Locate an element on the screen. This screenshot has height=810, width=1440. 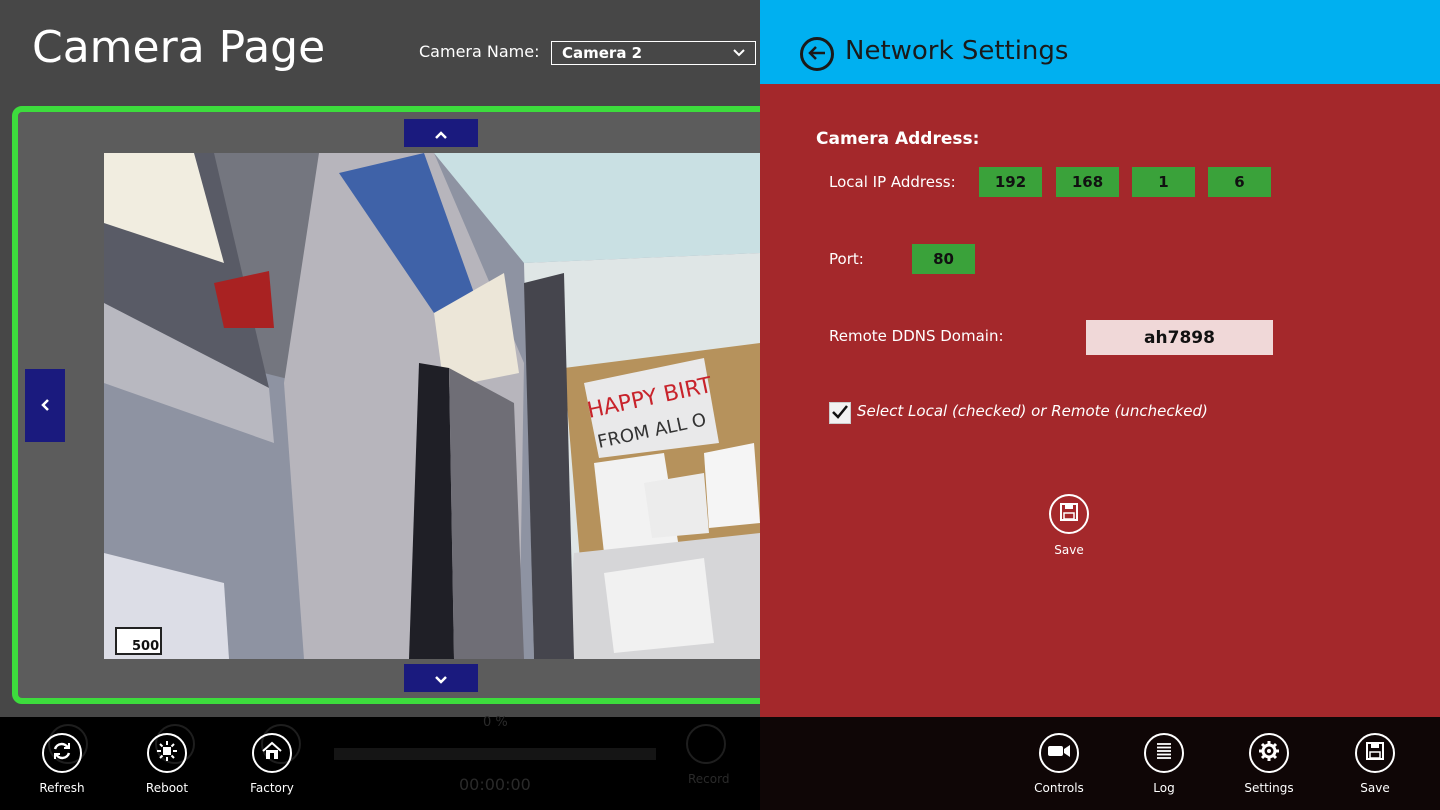
factory-button is located at coordinates (272, 753).